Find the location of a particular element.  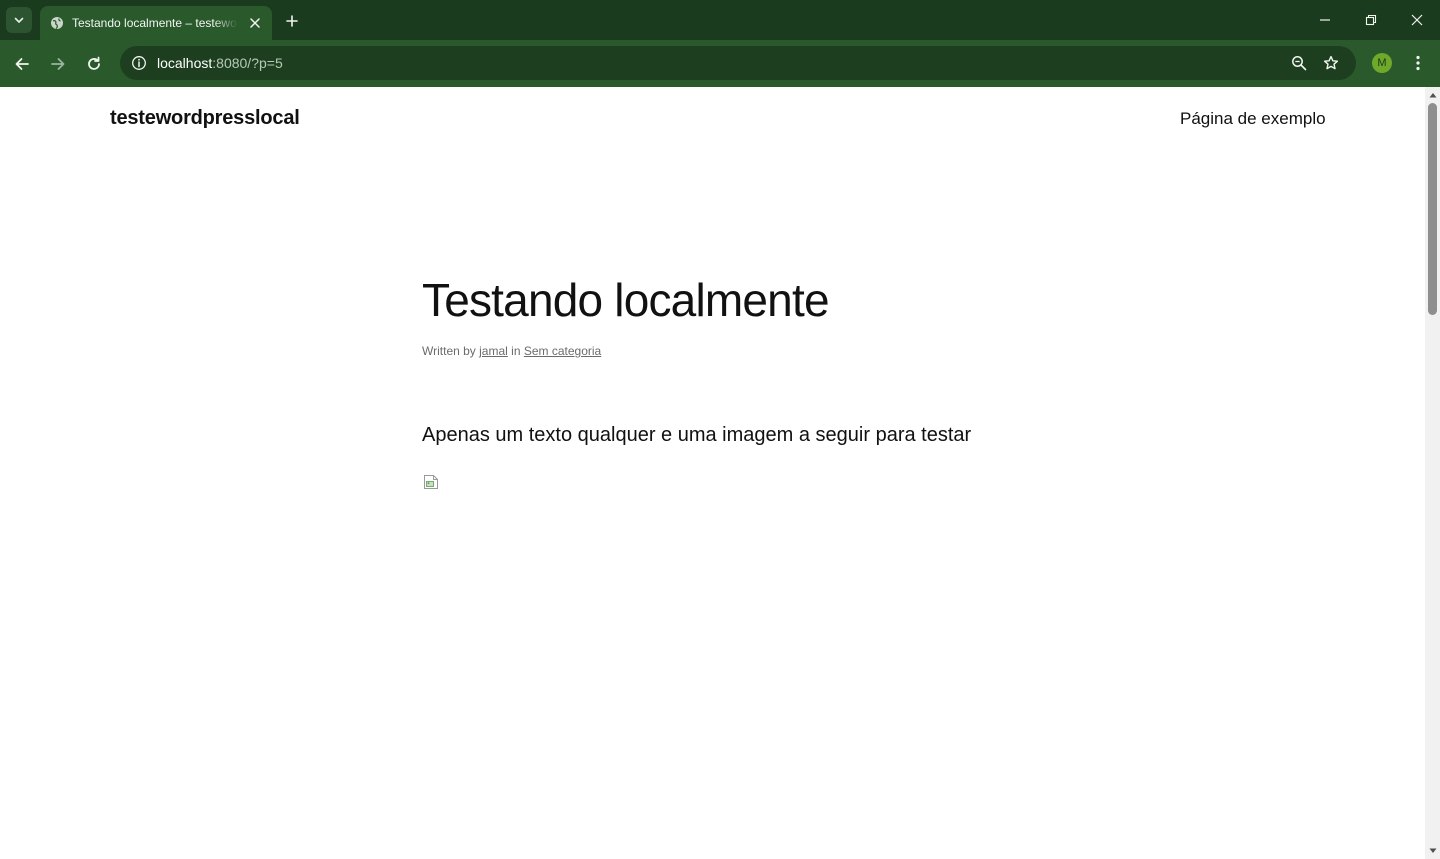

star-icon is located at coordinates (1331, 62).